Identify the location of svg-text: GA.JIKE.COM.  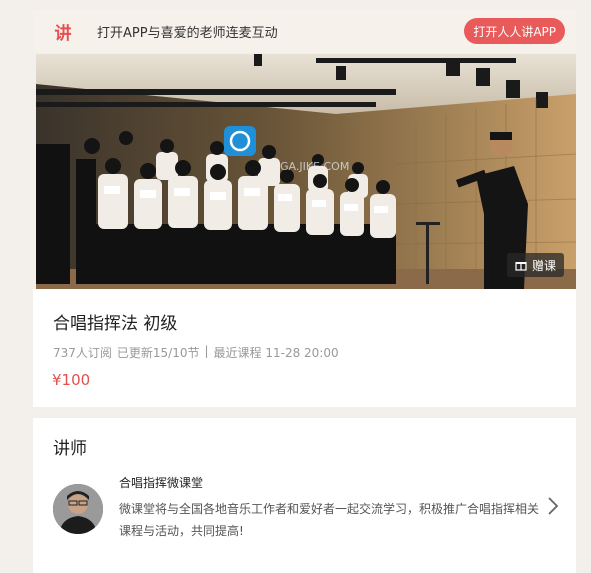
(314, 166).